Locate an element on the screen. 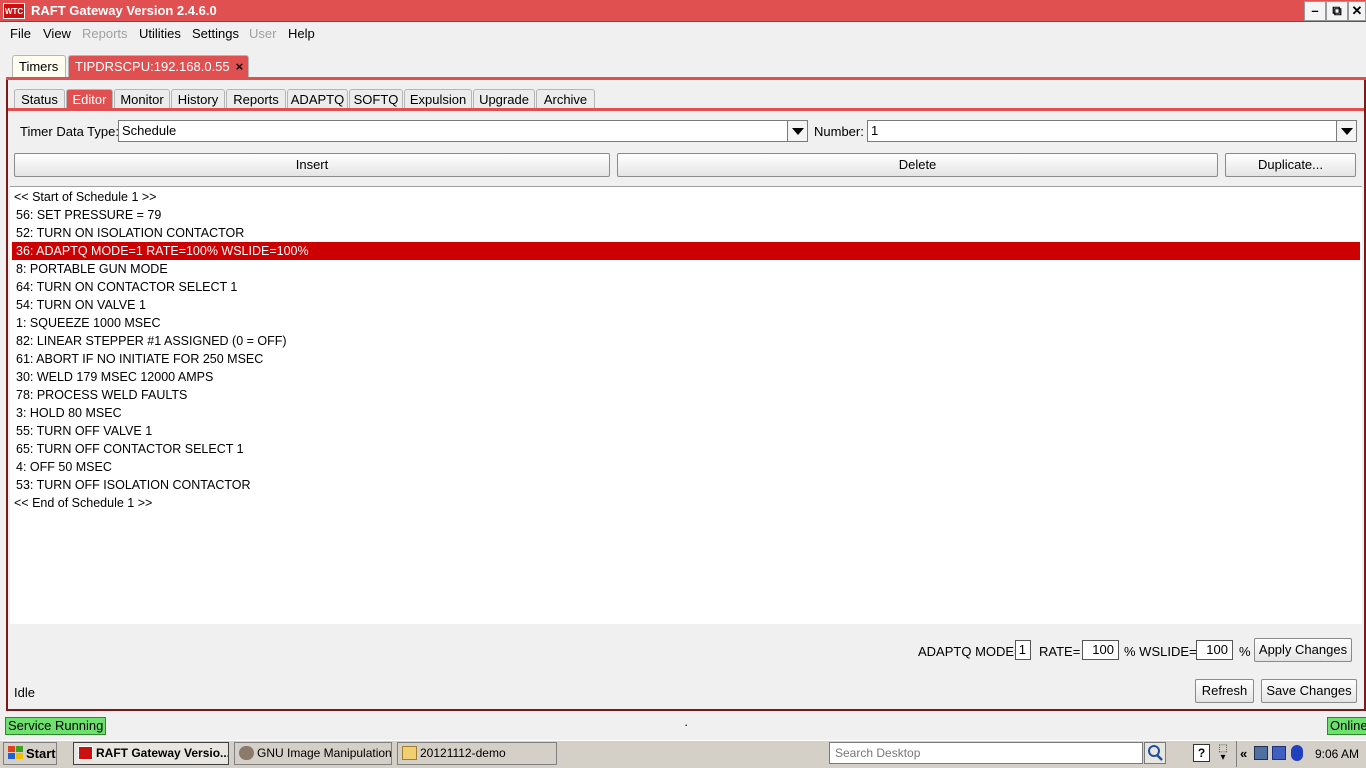 The image size is (1366, 768). start-button: Start is located at coordinates (30, 753).